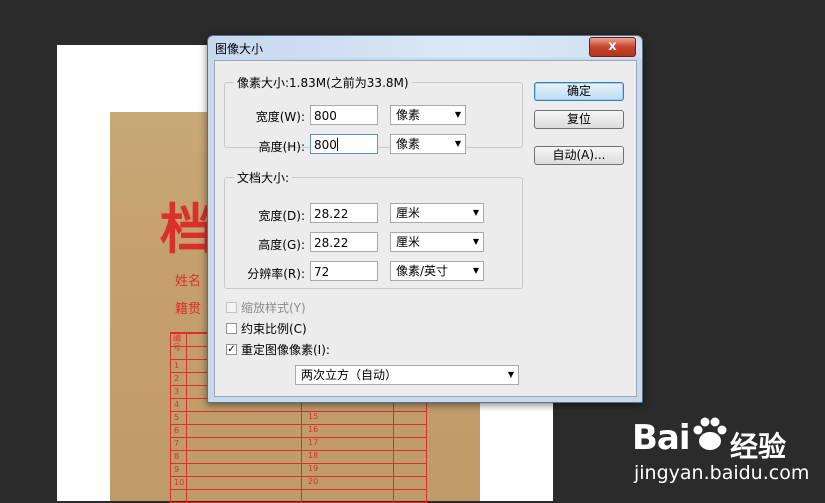  I want to click on pixel-height-value: 800, so click(325, 145).